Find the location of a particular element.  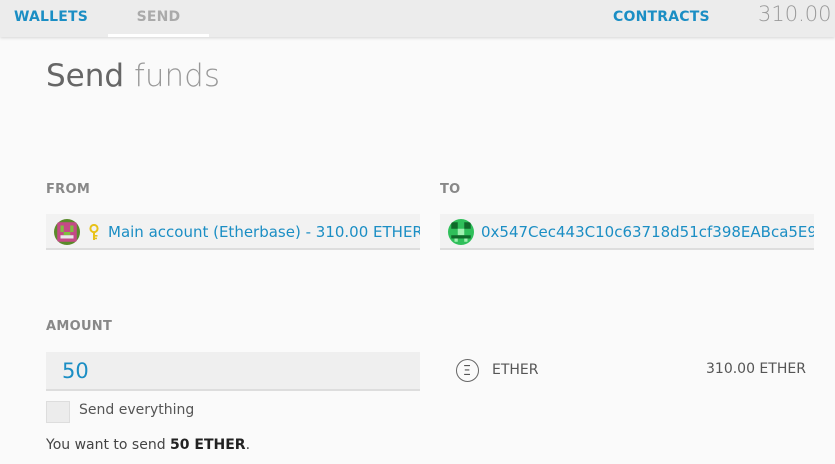

page-title-main: Send is located at coordinates (85, 76).